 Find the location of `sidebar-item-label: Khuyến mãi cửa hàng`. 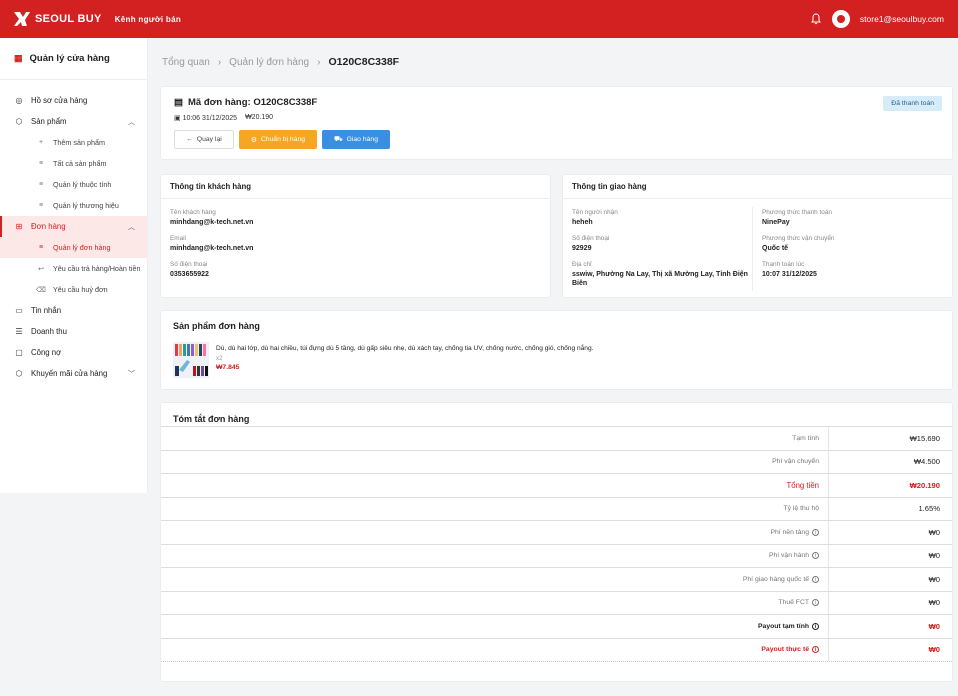

sidebar-item-label: Khuyến mãi cửa hàng is located at coordinates (69, 373).